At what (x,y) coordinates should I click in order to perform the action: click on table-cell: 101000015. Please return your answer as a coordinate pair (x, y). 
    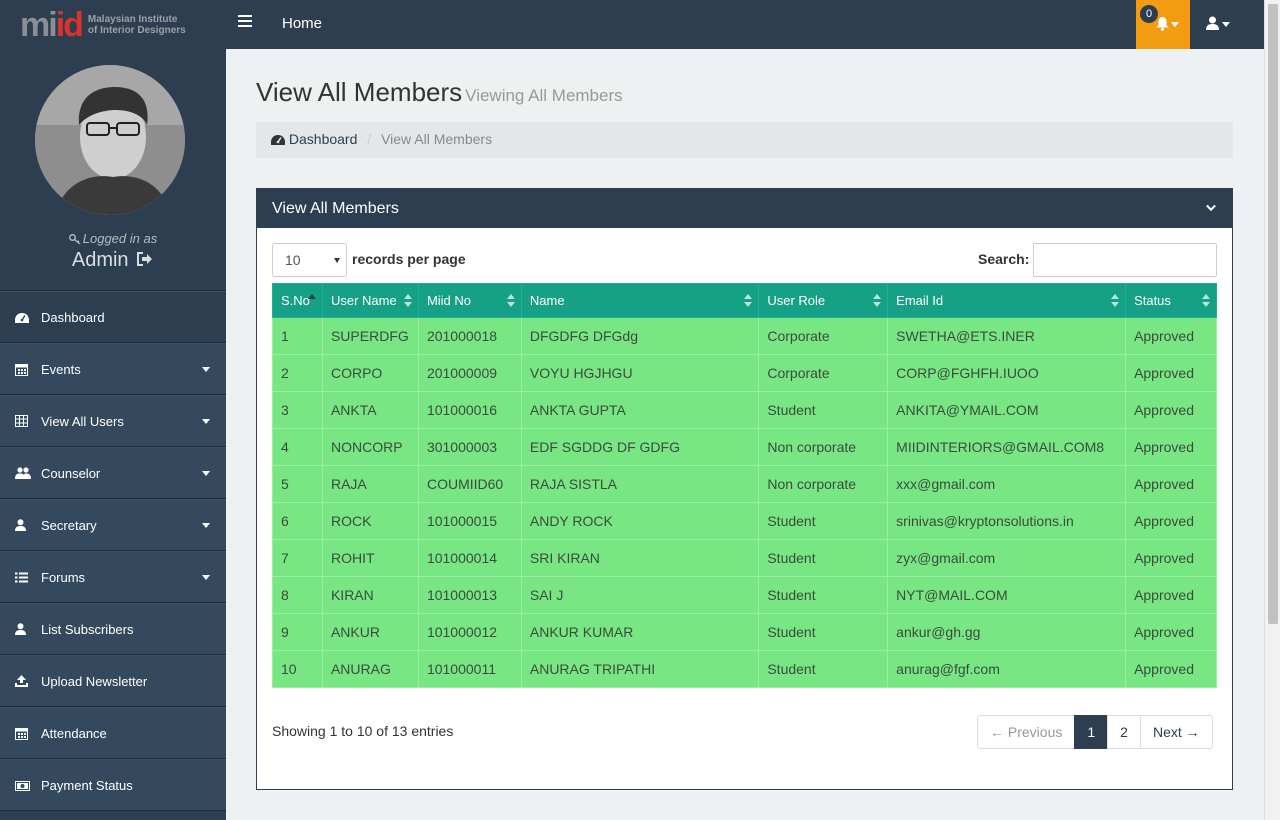
    Looking at the image, I should click on (469, 521).